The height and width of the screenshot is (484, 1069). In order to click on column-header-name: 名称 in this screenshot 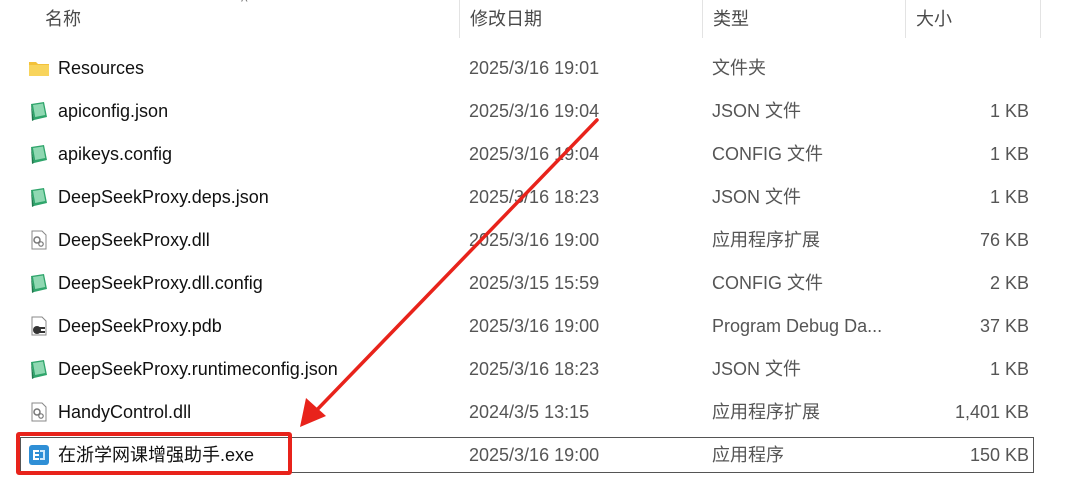, I will do `click(247, 19)`.